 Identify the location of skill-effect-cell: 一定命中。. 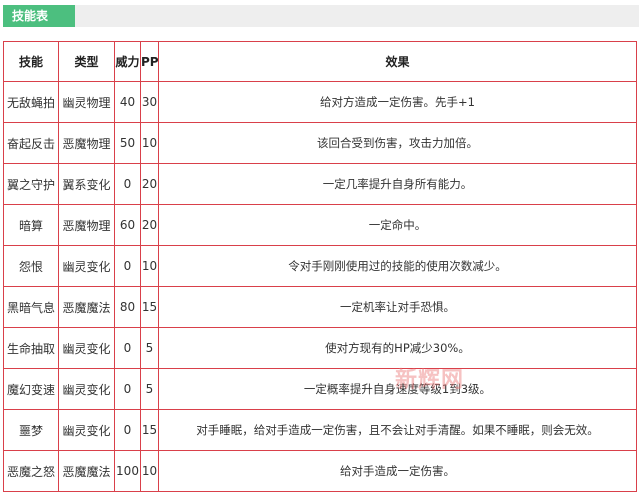
(397, 225).